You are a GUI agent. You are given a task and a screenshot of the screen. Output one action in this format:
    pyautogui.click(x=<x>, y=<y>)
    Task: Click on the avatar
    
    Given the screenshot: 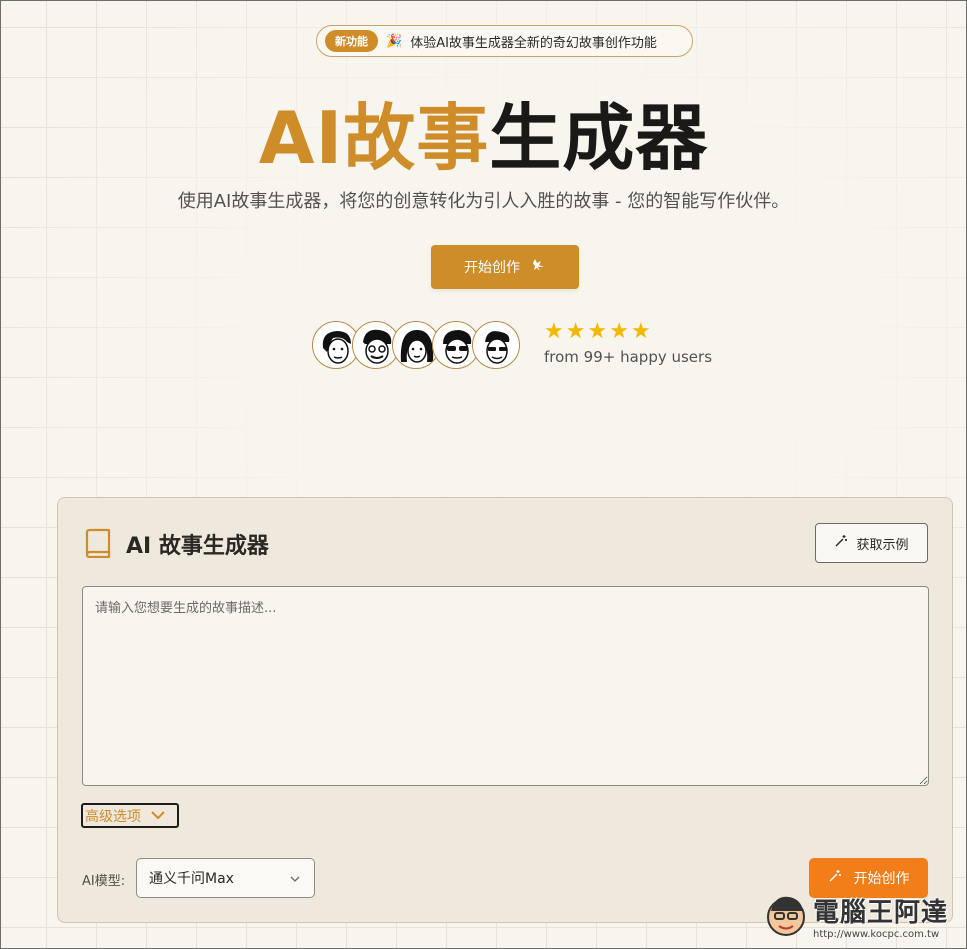 What is the action you would take?
    pyautogui.click(x=496, y=345)
    